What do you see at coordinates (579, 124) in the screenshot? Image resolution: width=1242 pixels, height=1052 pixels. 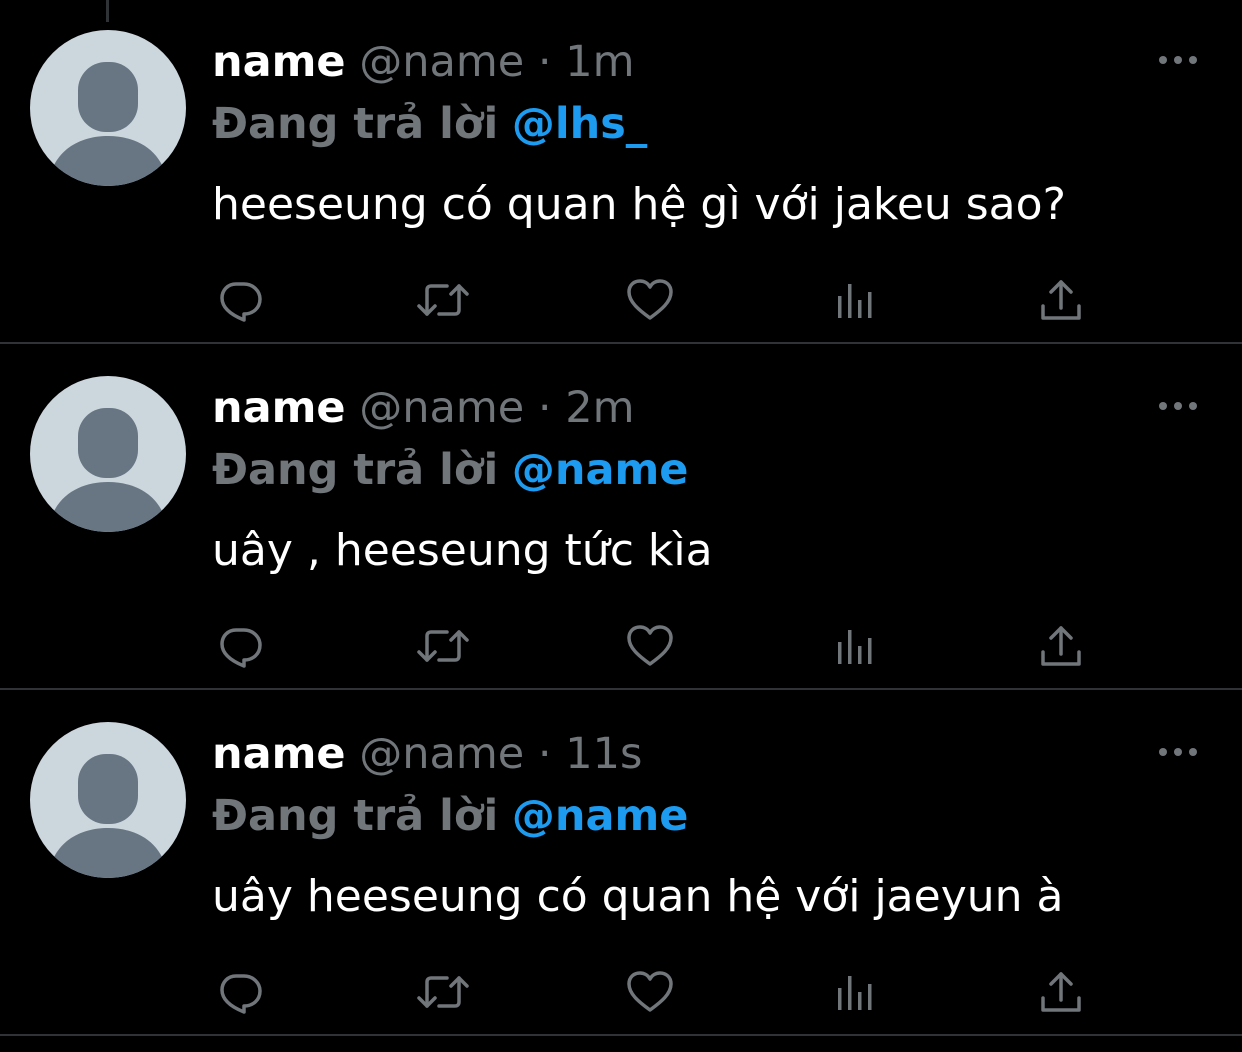 I see `reply-mention-link: @lhs_` at bounding box center [579, 124].